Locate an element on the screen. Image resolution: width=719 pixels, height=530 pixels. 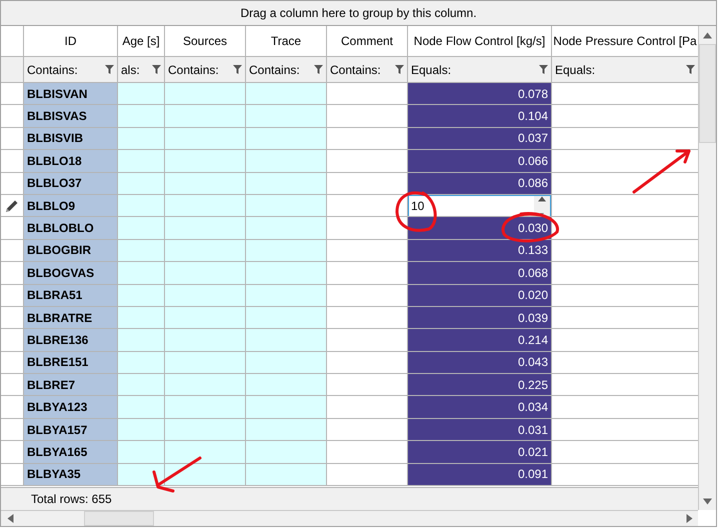
flow-cell: 0.214 is located at coordinates (480, 340).